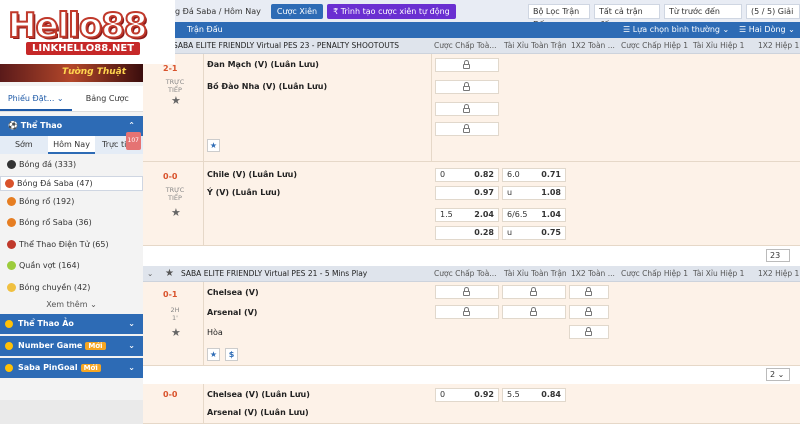 This screenshot has width=800, height=424. I want to click on more-bets-select: 2 ⌄, so click(778, 374).